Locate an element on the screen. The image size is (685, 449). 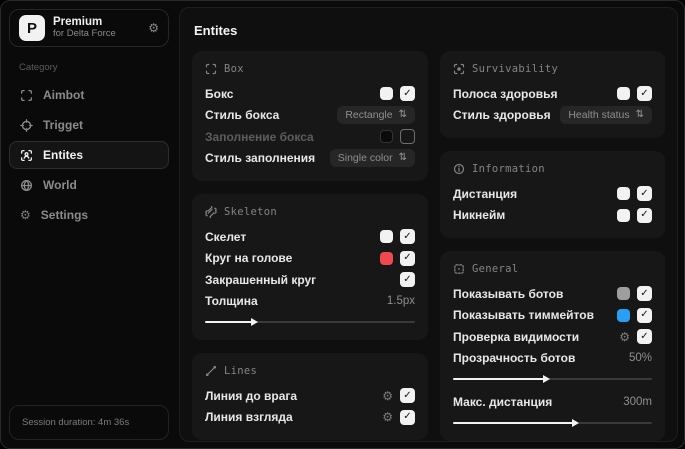
setting-row: Показывать тиммейтов is located at coordinates (552, 316).